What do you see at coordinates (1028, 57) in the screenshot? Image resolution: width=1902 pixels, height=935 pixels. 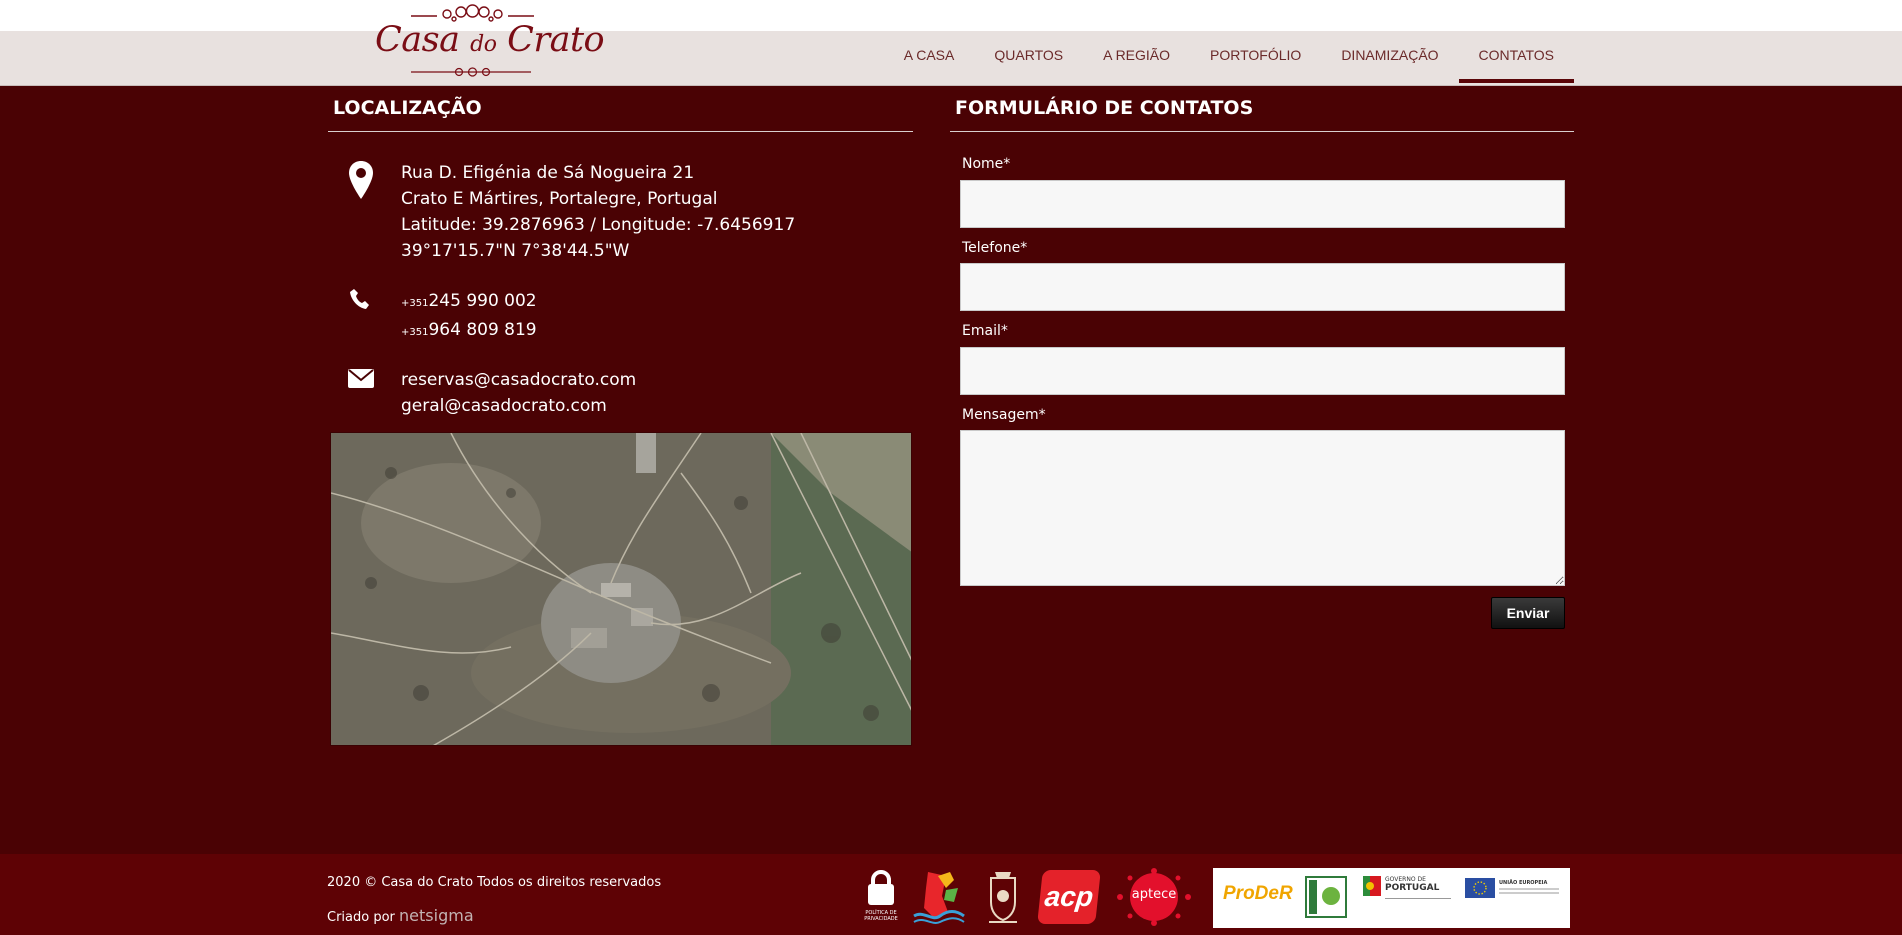 I see `nav-item-quartos: QUARTOS` at bounding box center [1028, 57].